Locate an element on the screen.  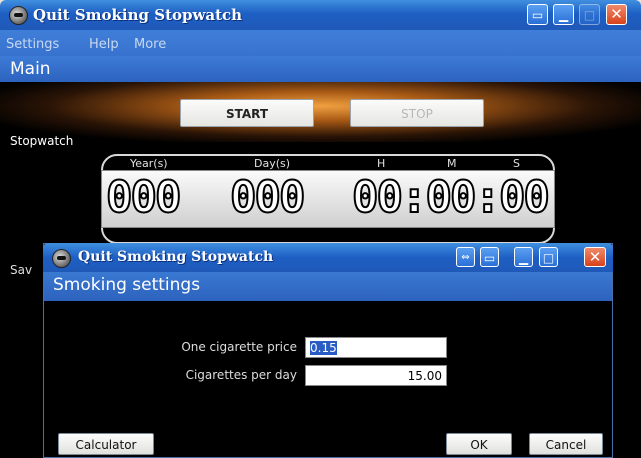
menu-more: More is located at coordinates (150, 44).